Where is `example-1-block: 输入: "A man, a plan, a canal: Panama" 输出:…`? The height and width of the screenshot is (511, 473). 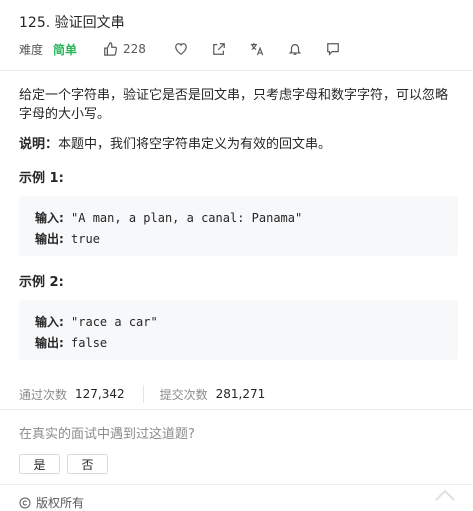 example-1-block: 输入: "A man, a plan, a canal: Panama" 输出:… is located at coordinates (238, 226).